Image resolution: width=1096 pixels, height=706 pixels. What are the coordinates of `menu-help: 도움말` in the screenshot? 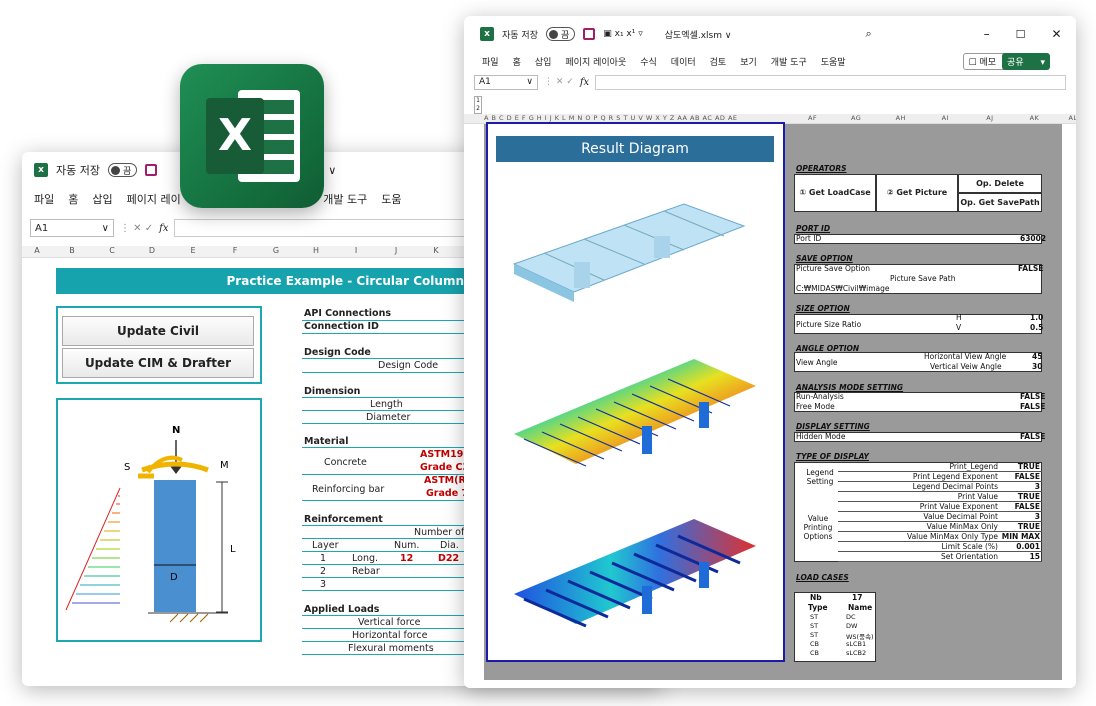 It's located at (833, 61).